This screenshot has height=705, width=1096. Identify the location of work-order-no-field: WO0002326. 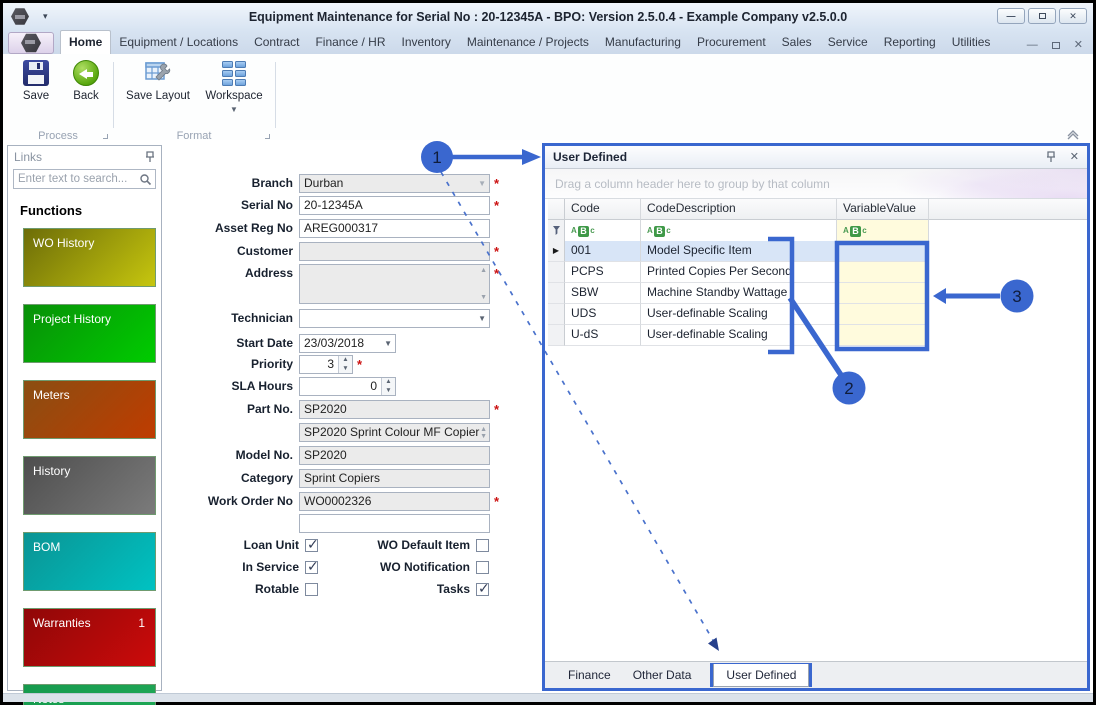
(394, 501).